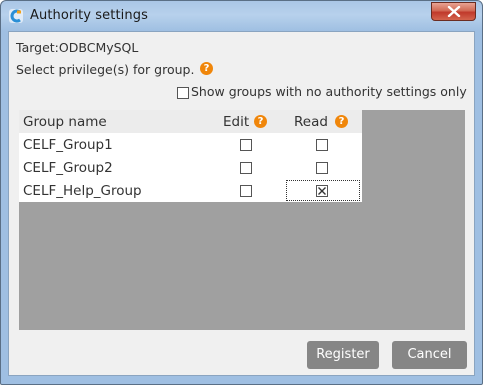 Image resolution: width=483 pixels, height=385 pixels. What do you see at coordinates (190, 167) in the screenshot?
I see `table-row: CELF_Group2` at bounding box center [190, 167].